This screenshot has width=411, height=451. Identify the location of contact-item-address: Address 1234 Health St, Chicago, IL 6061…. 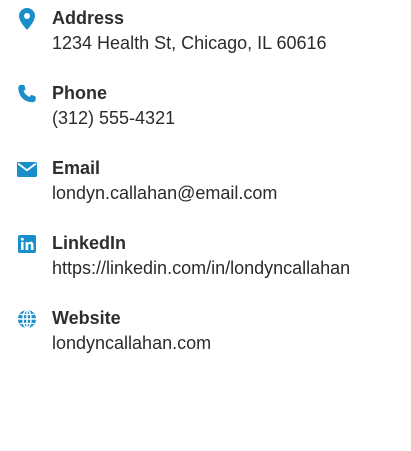
(206, 31).